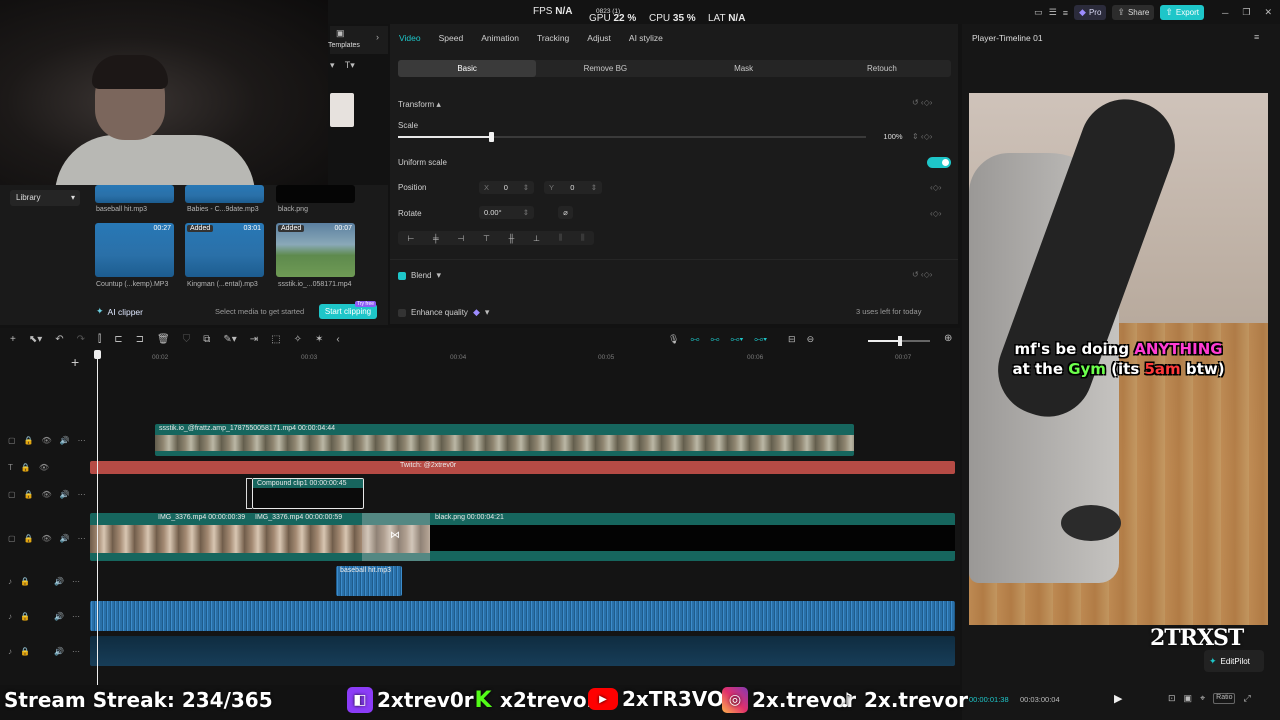 The image size is (1280, 720). I want to click on tab-video: Video, so click(410, 38).